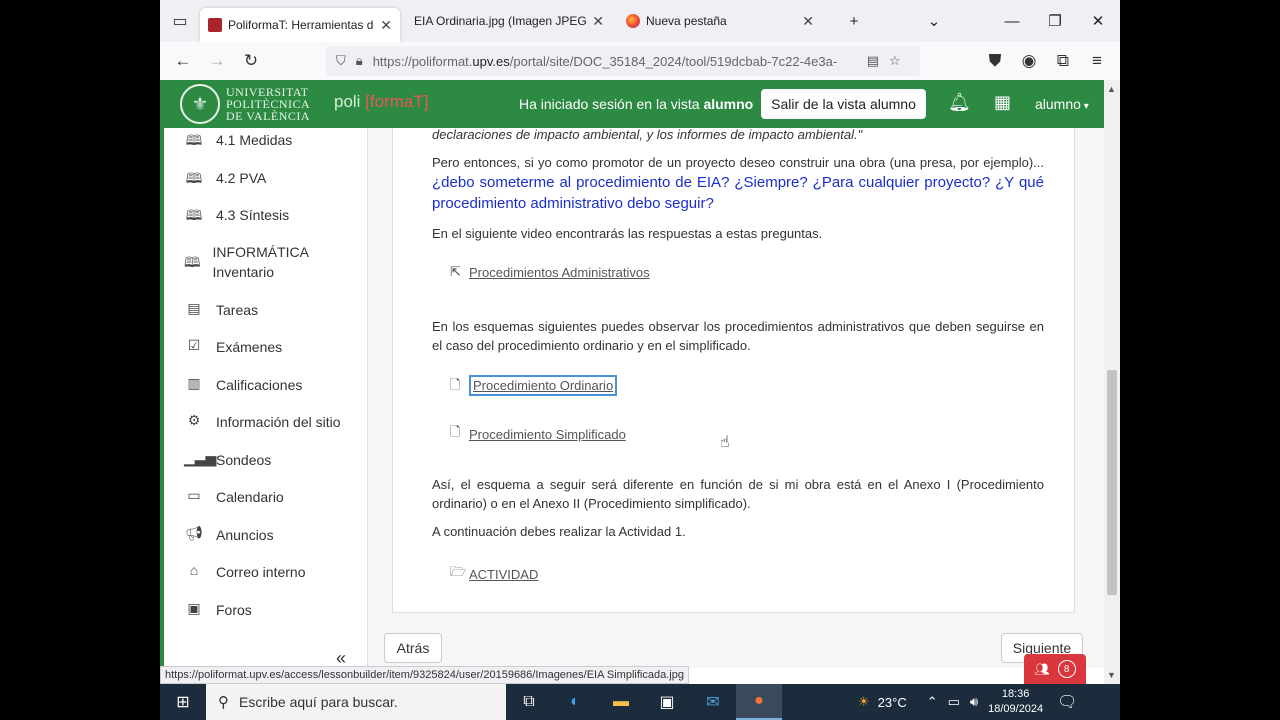  Describe the element at coordinates (194, 383) in the screenshot. I see `grades-icon: ▥` at that location.